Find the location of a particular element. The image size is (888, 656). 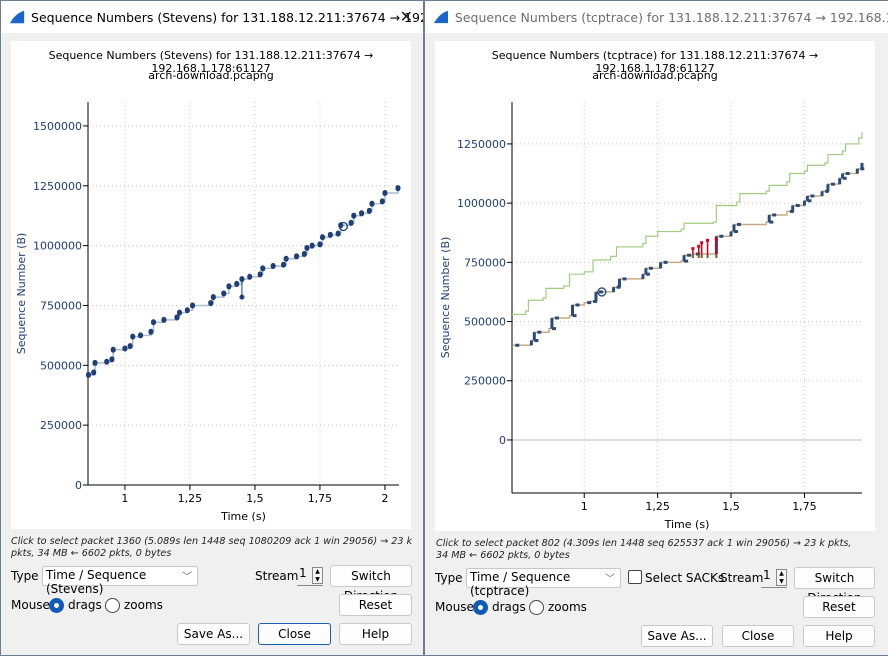

select-sacks-label: Select SACKs is located at coordinates (685, 578).